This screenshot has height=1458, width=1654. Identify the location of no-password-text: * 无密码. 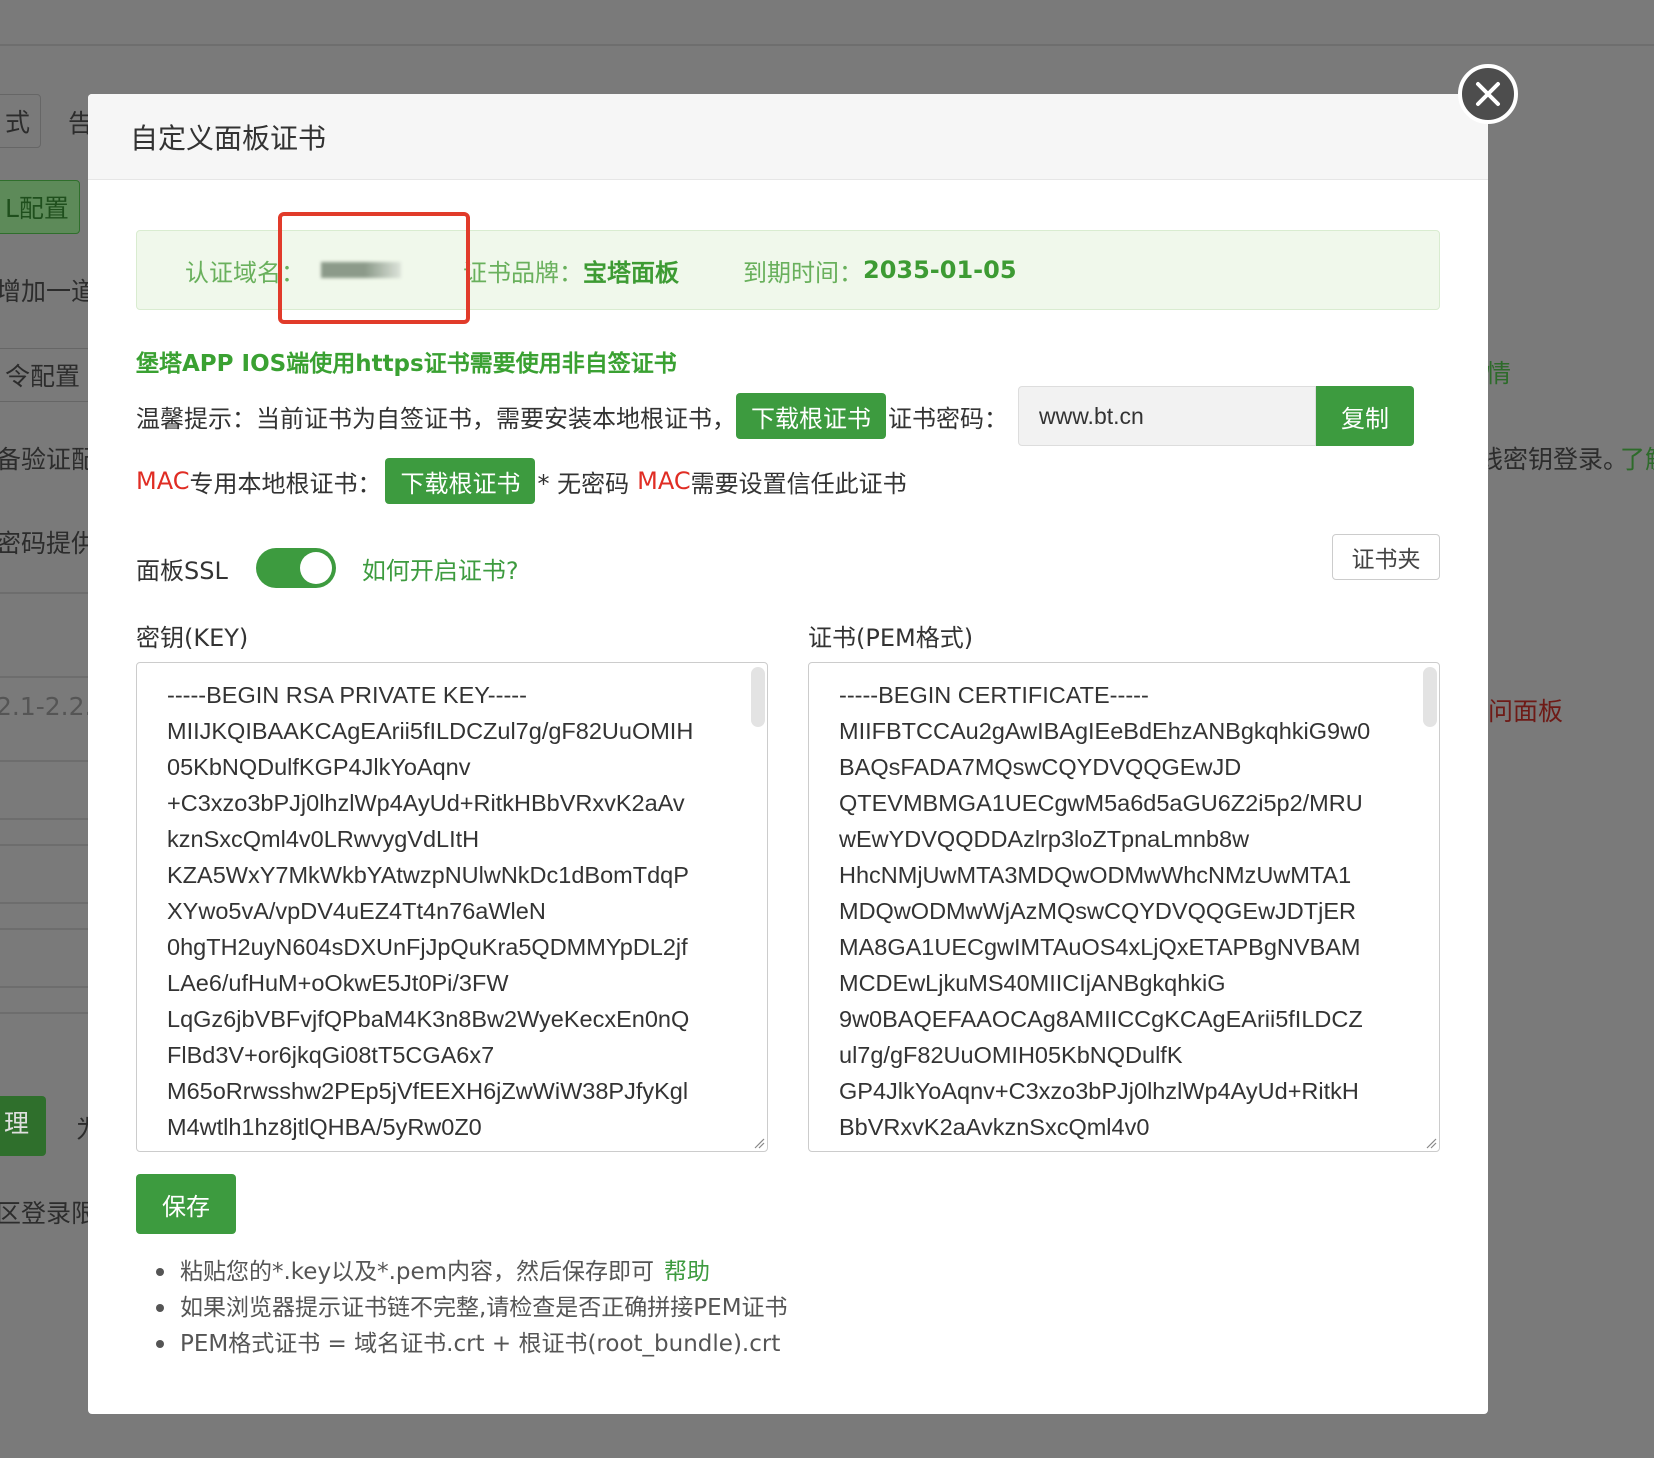
(583, 483).